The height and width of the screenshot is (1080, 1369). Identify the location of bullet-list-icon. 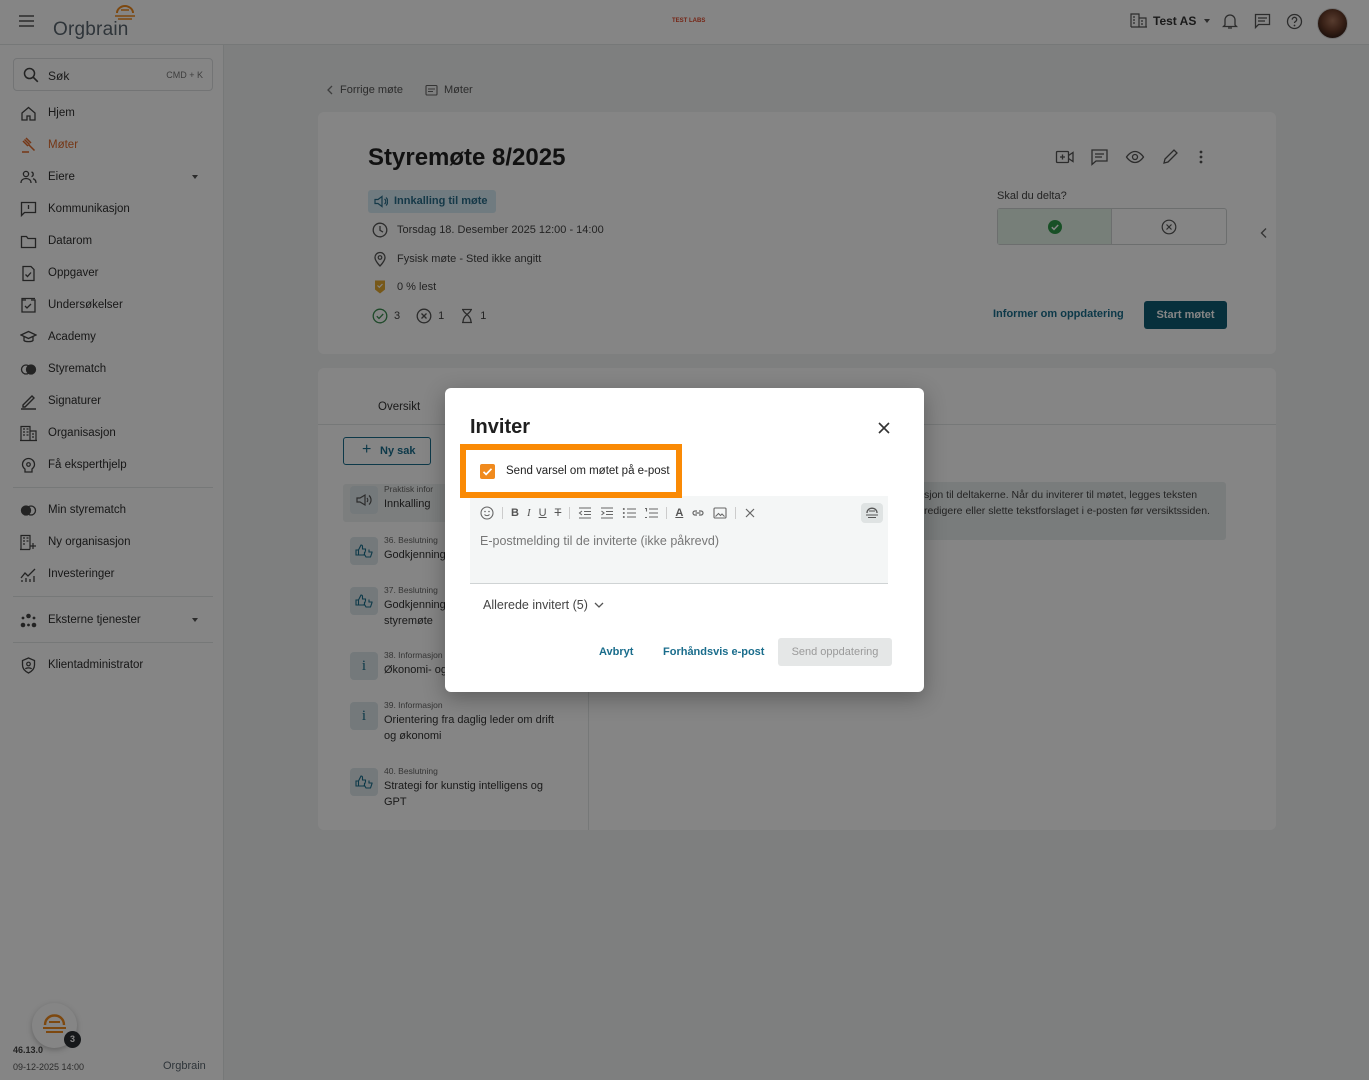
(629, 513).